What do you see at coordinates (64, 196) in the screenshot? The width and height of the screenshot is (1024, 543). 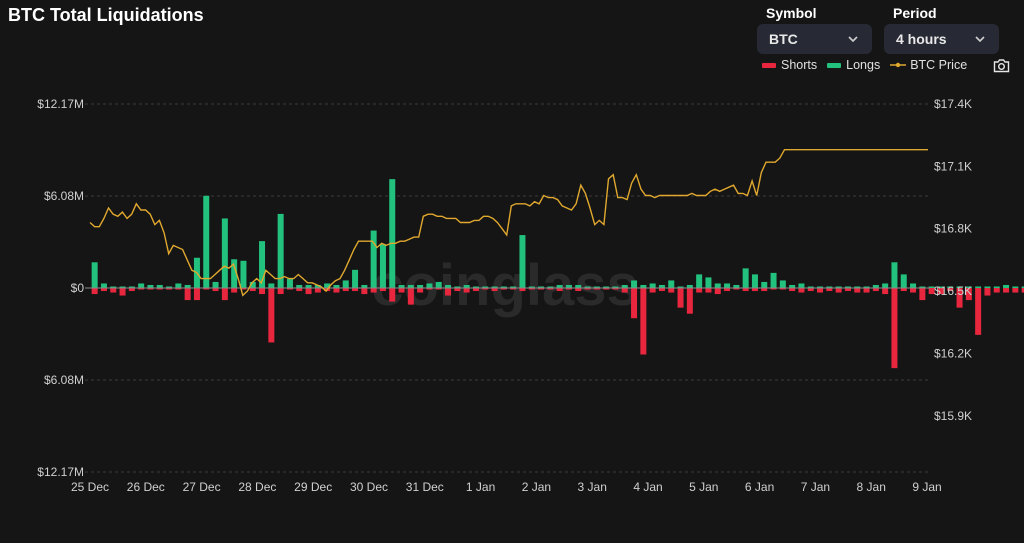 I see `y-left-tick-label: $6.08M` at bounding box center [64, 196].